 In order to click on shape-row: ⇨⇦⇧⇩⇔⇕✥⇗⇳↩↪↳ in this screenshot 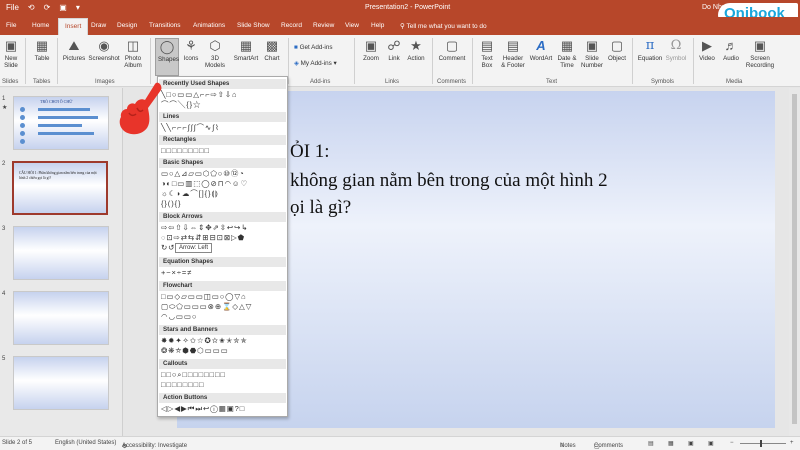, I will do `click(204, 228)`.